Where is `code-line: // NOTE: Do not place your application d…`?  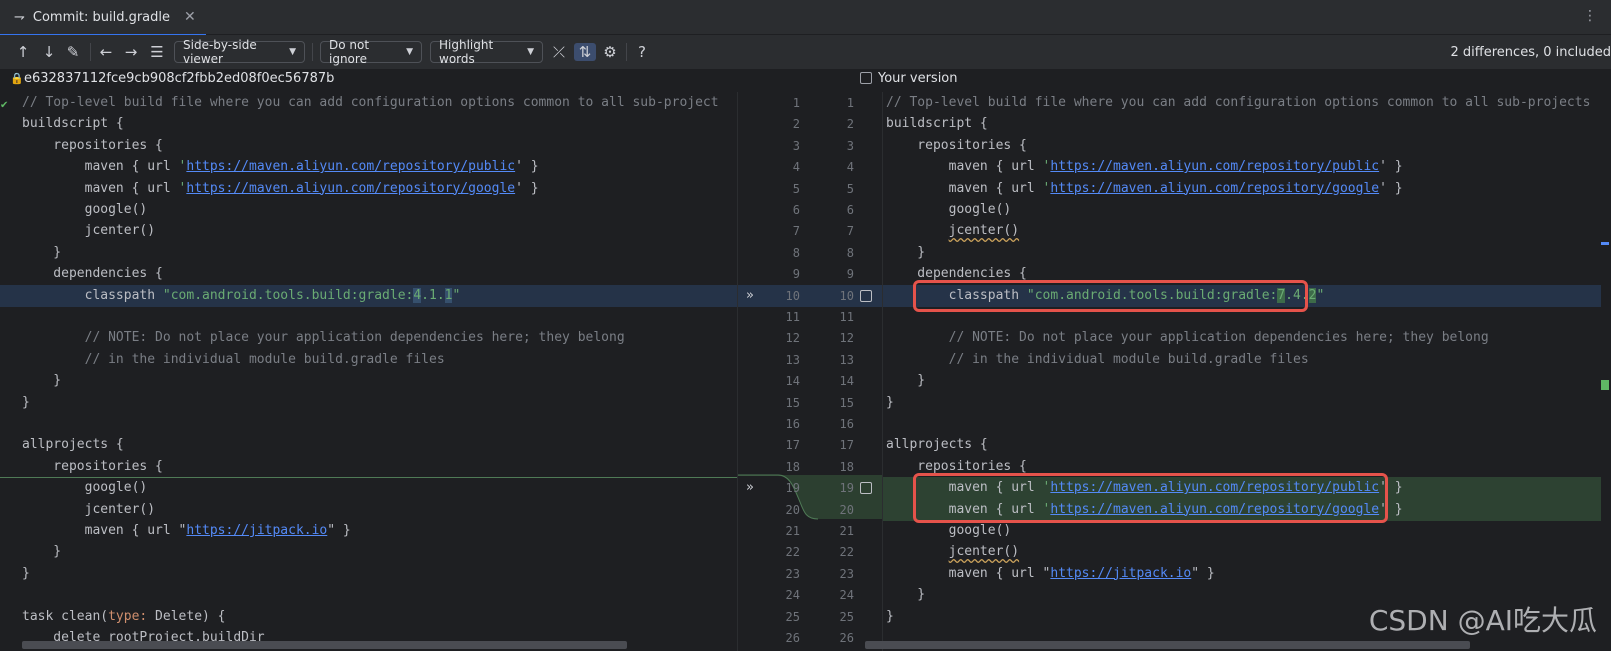
code-line: // NOTE: Do not place your application d… is located at coordinates (323, 338).